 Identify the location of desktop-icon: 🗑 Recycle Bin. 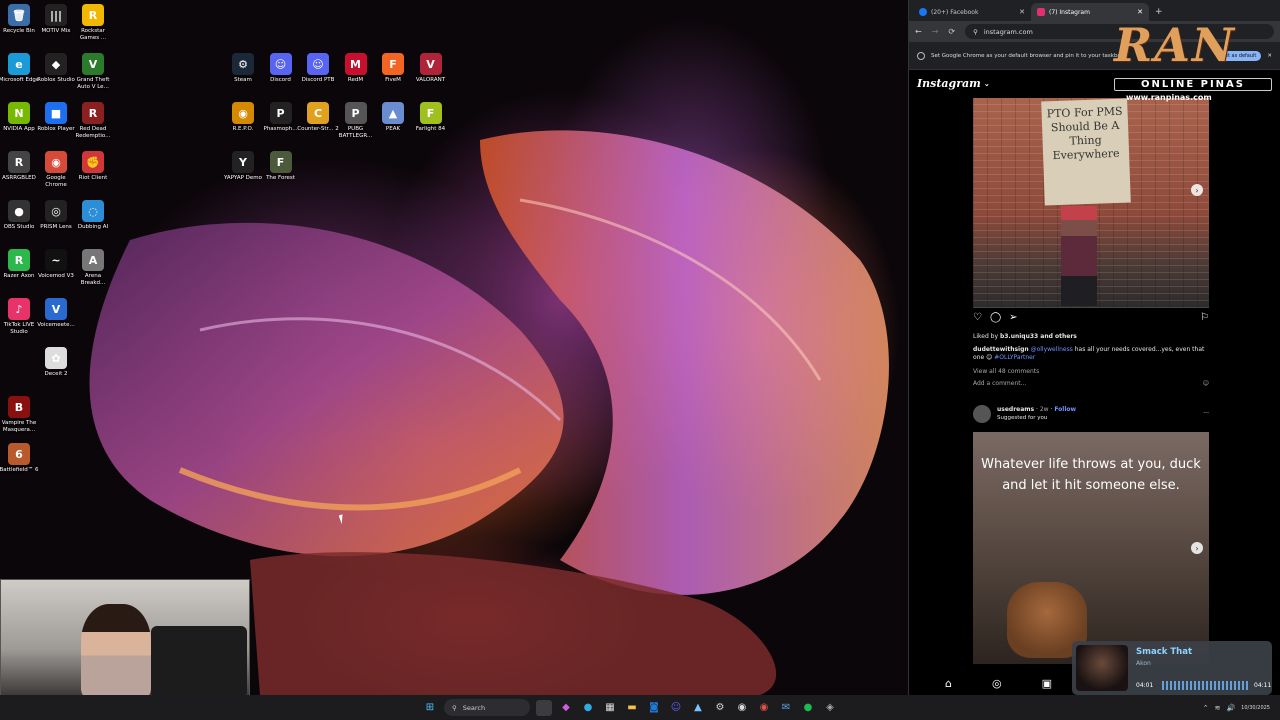
(19, 19).